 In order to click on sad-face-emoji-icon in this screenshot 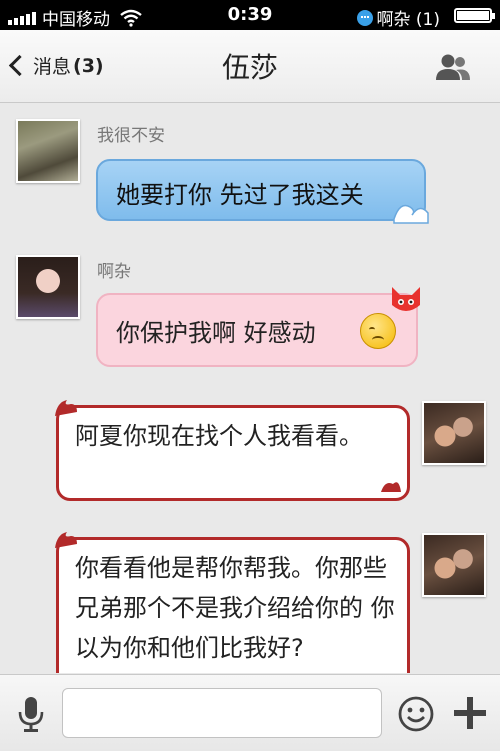, I will do `click(378, 331)`.